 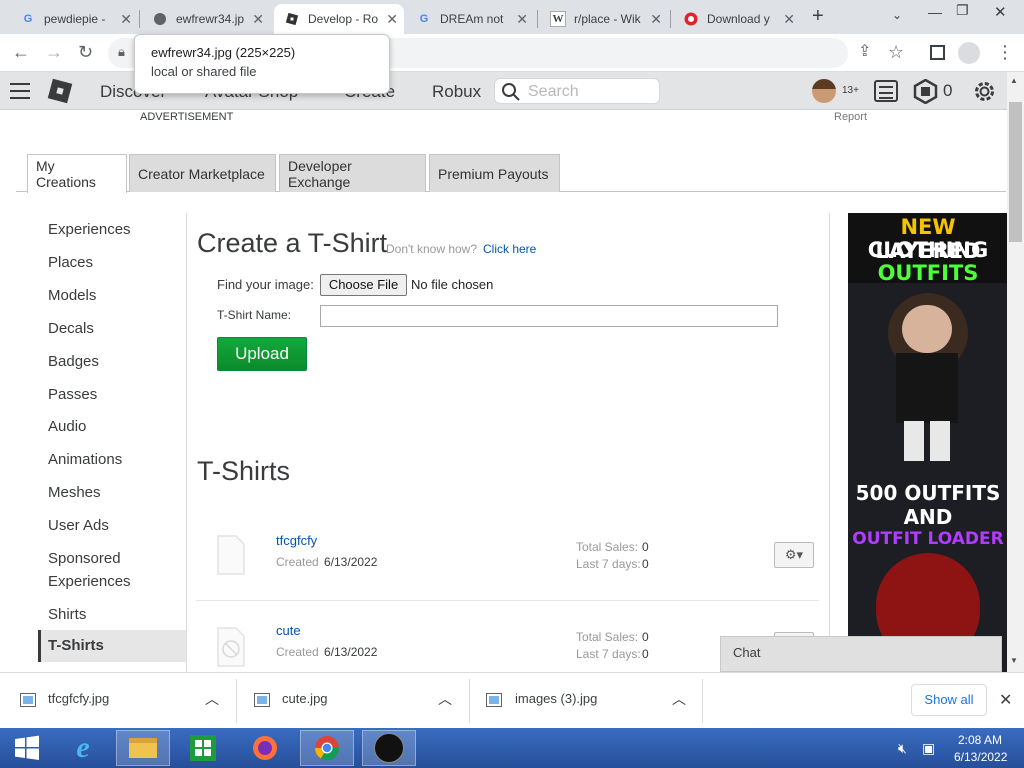 I want to click on minimize-icon: —, so click(x=935, y=12).